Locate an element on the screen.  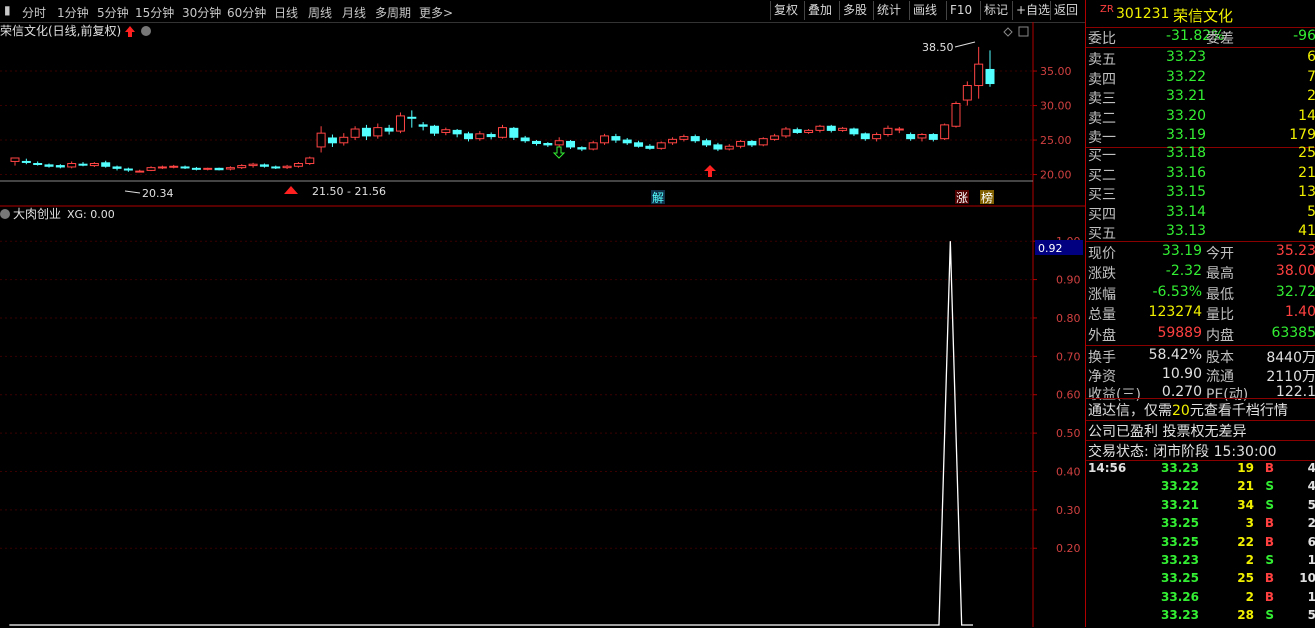
settings-dropdown-icon is located at coordinates (146, 31).